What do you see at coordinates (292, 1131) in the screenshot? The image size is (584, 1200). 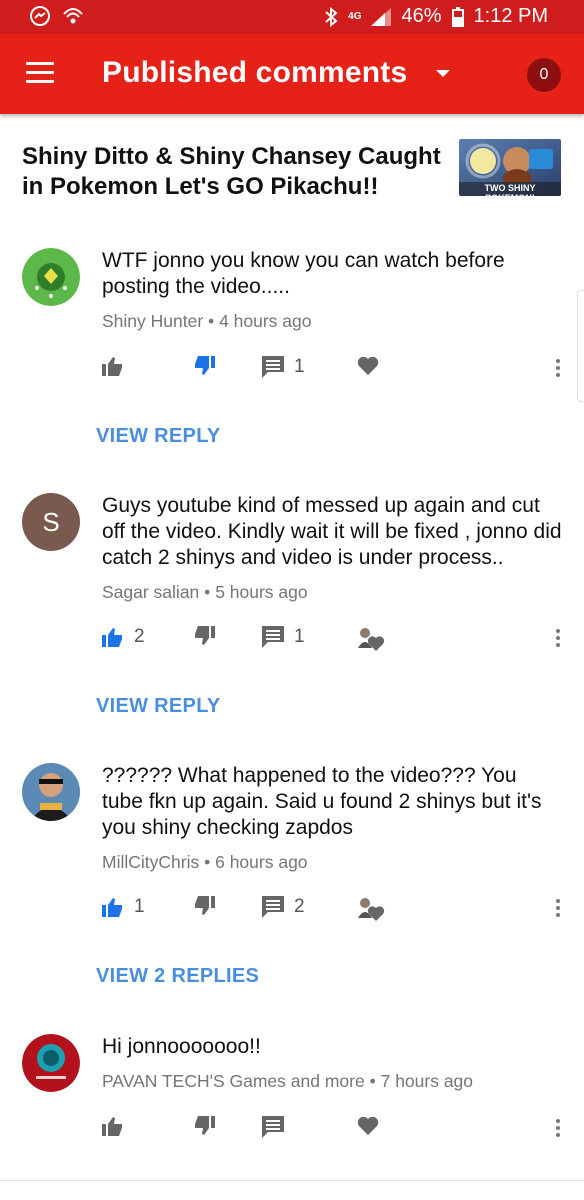 I see `comment-actions` at bounding box center [292, 1131].